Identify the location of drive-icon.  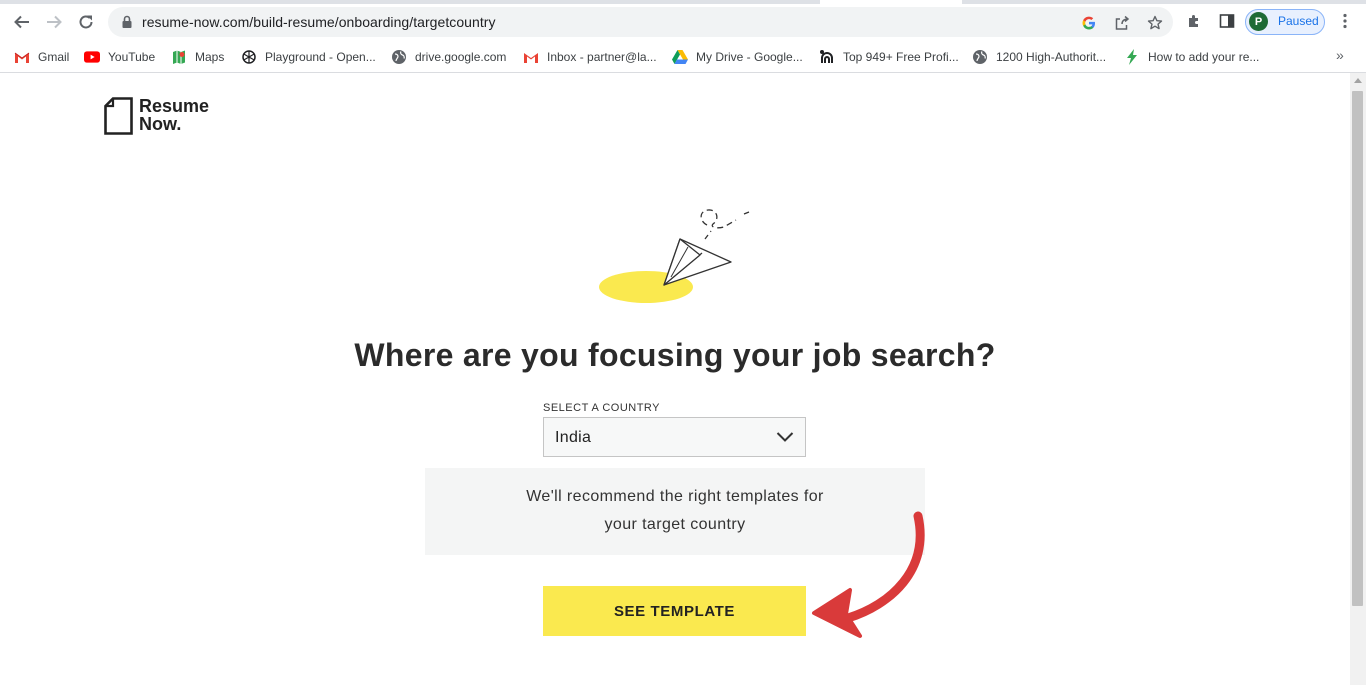
(680, 57).